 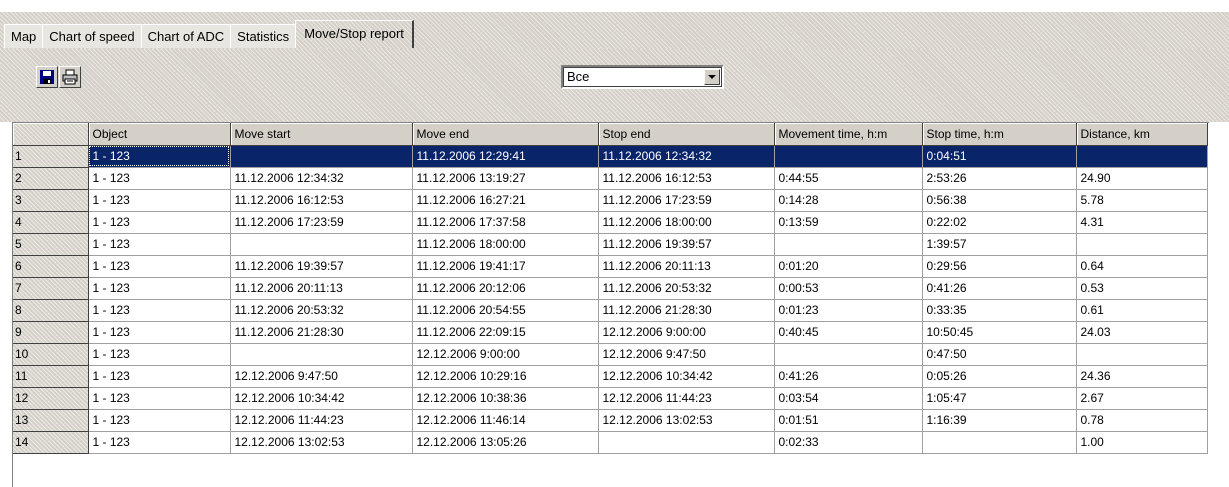 What do you see at coordinates (505, 398) in the screenshot?
I see `table-cell: 12.12.2006 10:38:36` at bounding box center [505, 398].